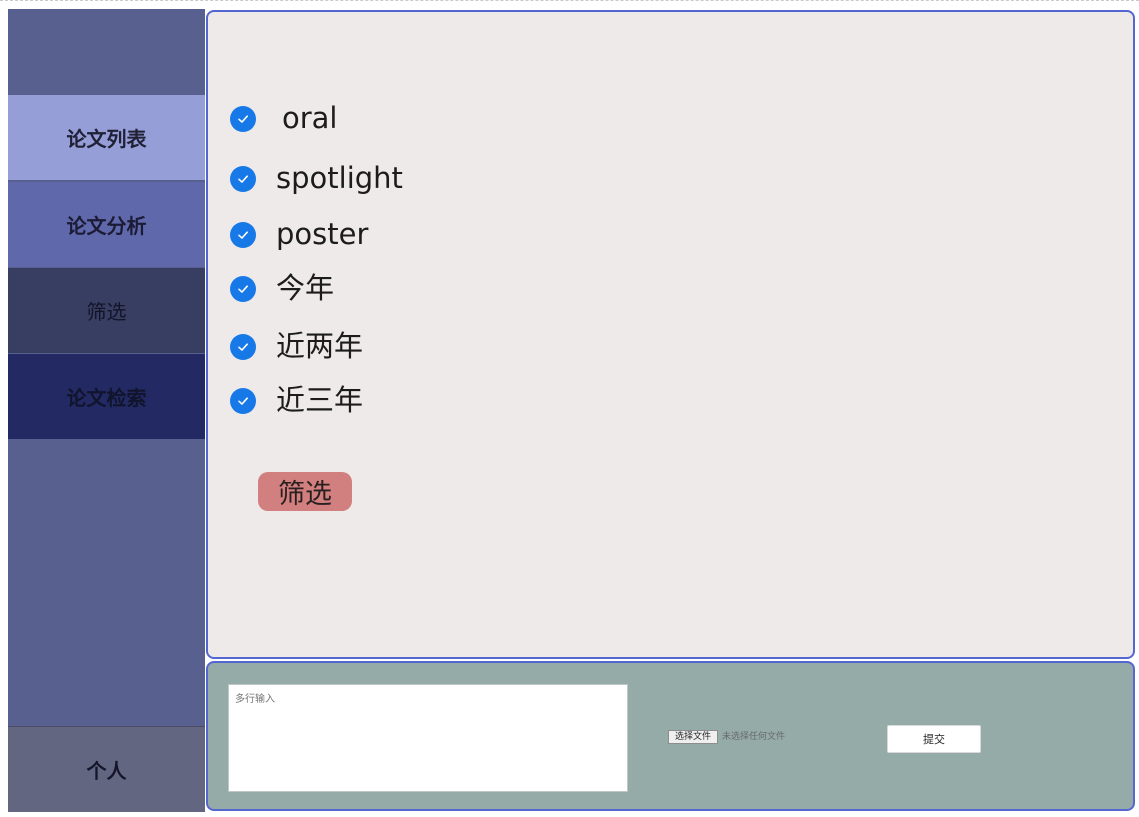 The width and height of the screenshot is (1139, 817). Describe the element at coordinates (305, 288) in the screenshot. I see `filter-option-label: 今年` at that location.